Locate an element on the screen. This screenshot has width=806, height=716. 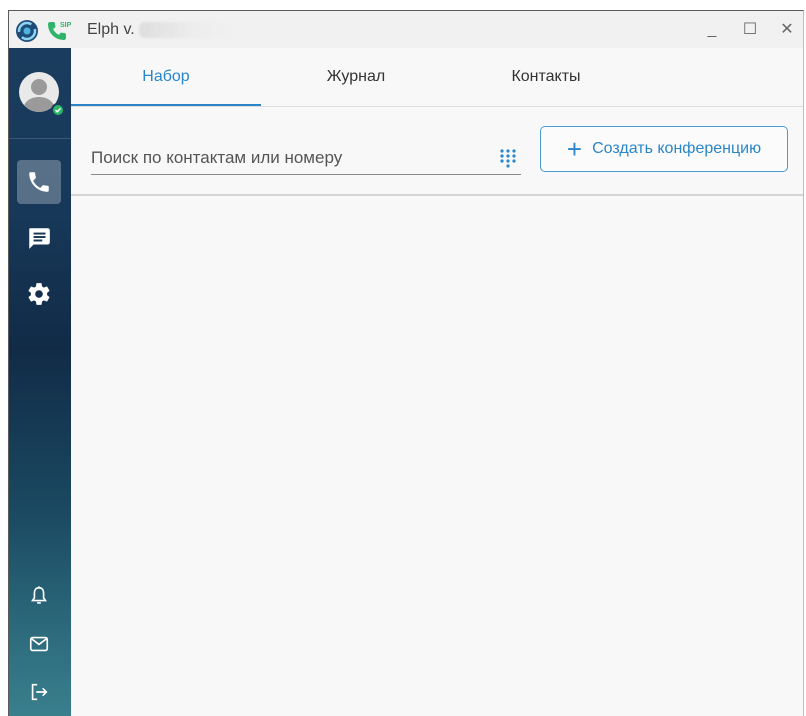
check-icon is located at coordinates (58, 110).